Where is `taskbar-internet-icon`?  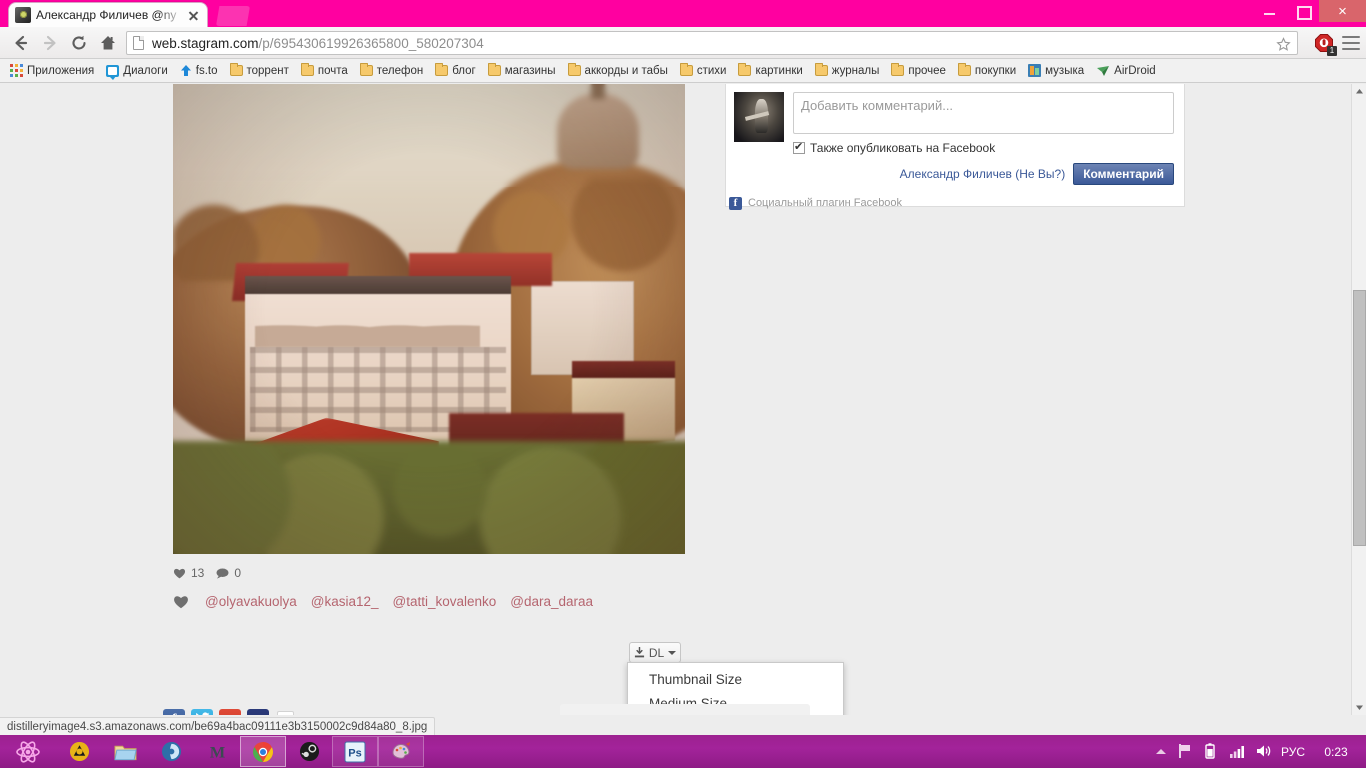
taskbar-internet-icon is located at coordinates (171, 751).